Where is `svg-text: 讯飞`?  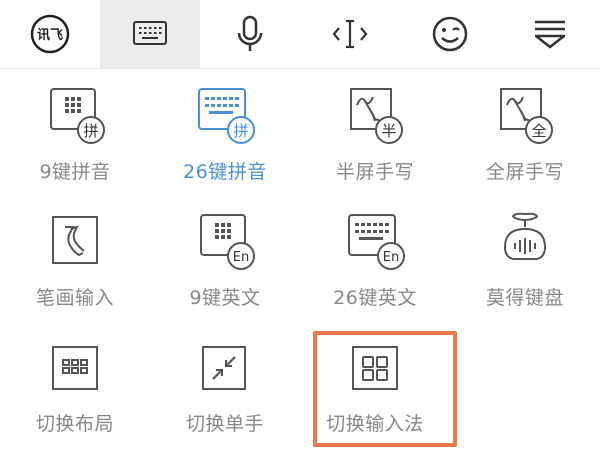 svg-text: 讯飞 is located at coordinates (50, 35).